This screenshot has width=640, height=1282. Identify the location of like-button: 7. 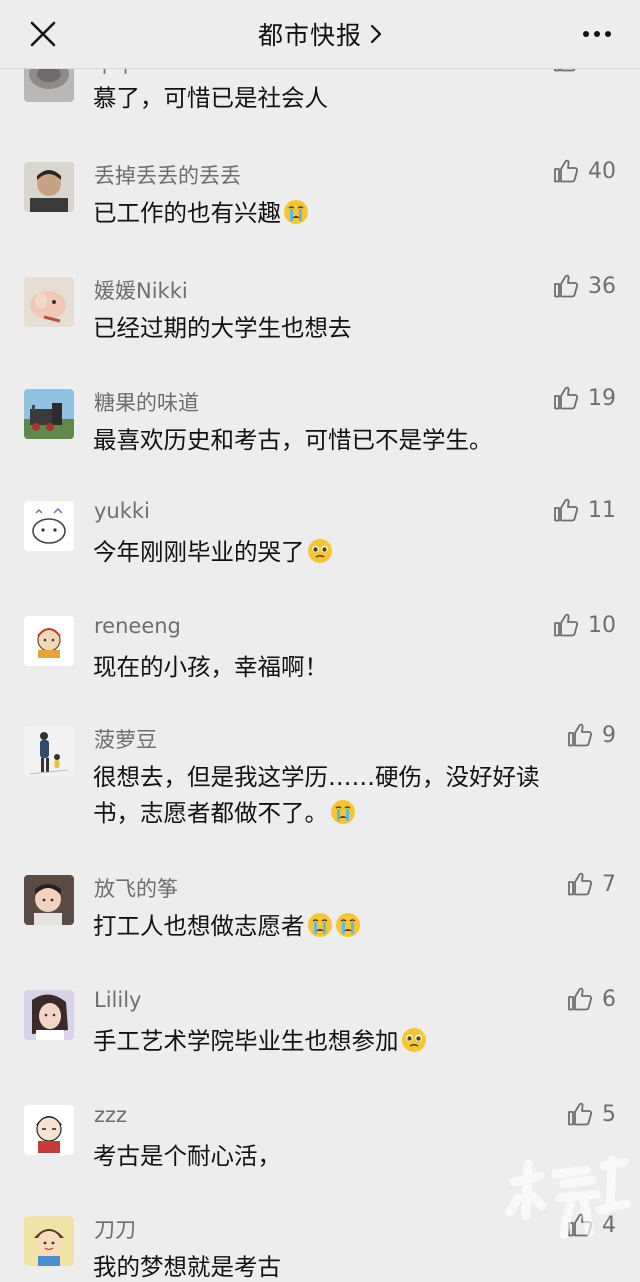
(591, 884).